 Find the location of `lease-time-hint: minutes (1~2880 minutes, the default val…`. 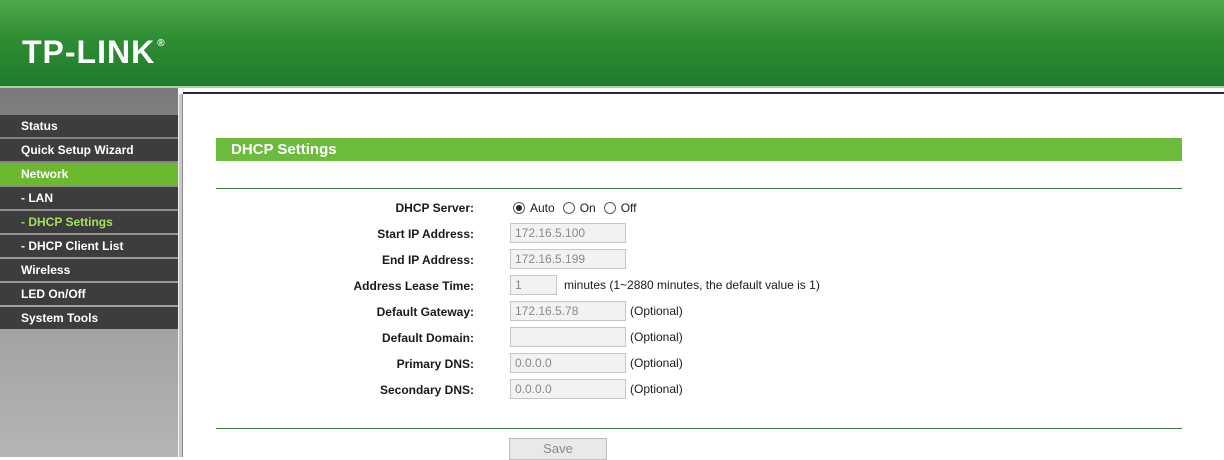

lease-time-hint: minutes (1~2880 minutes, the default val… is located at coordinates (692, 285).